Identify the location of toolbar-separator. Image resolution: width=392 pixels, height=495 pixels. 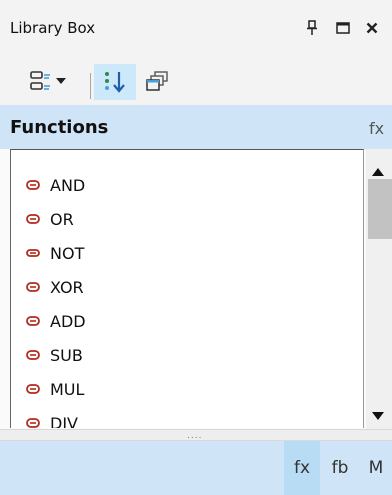
(90, 86).